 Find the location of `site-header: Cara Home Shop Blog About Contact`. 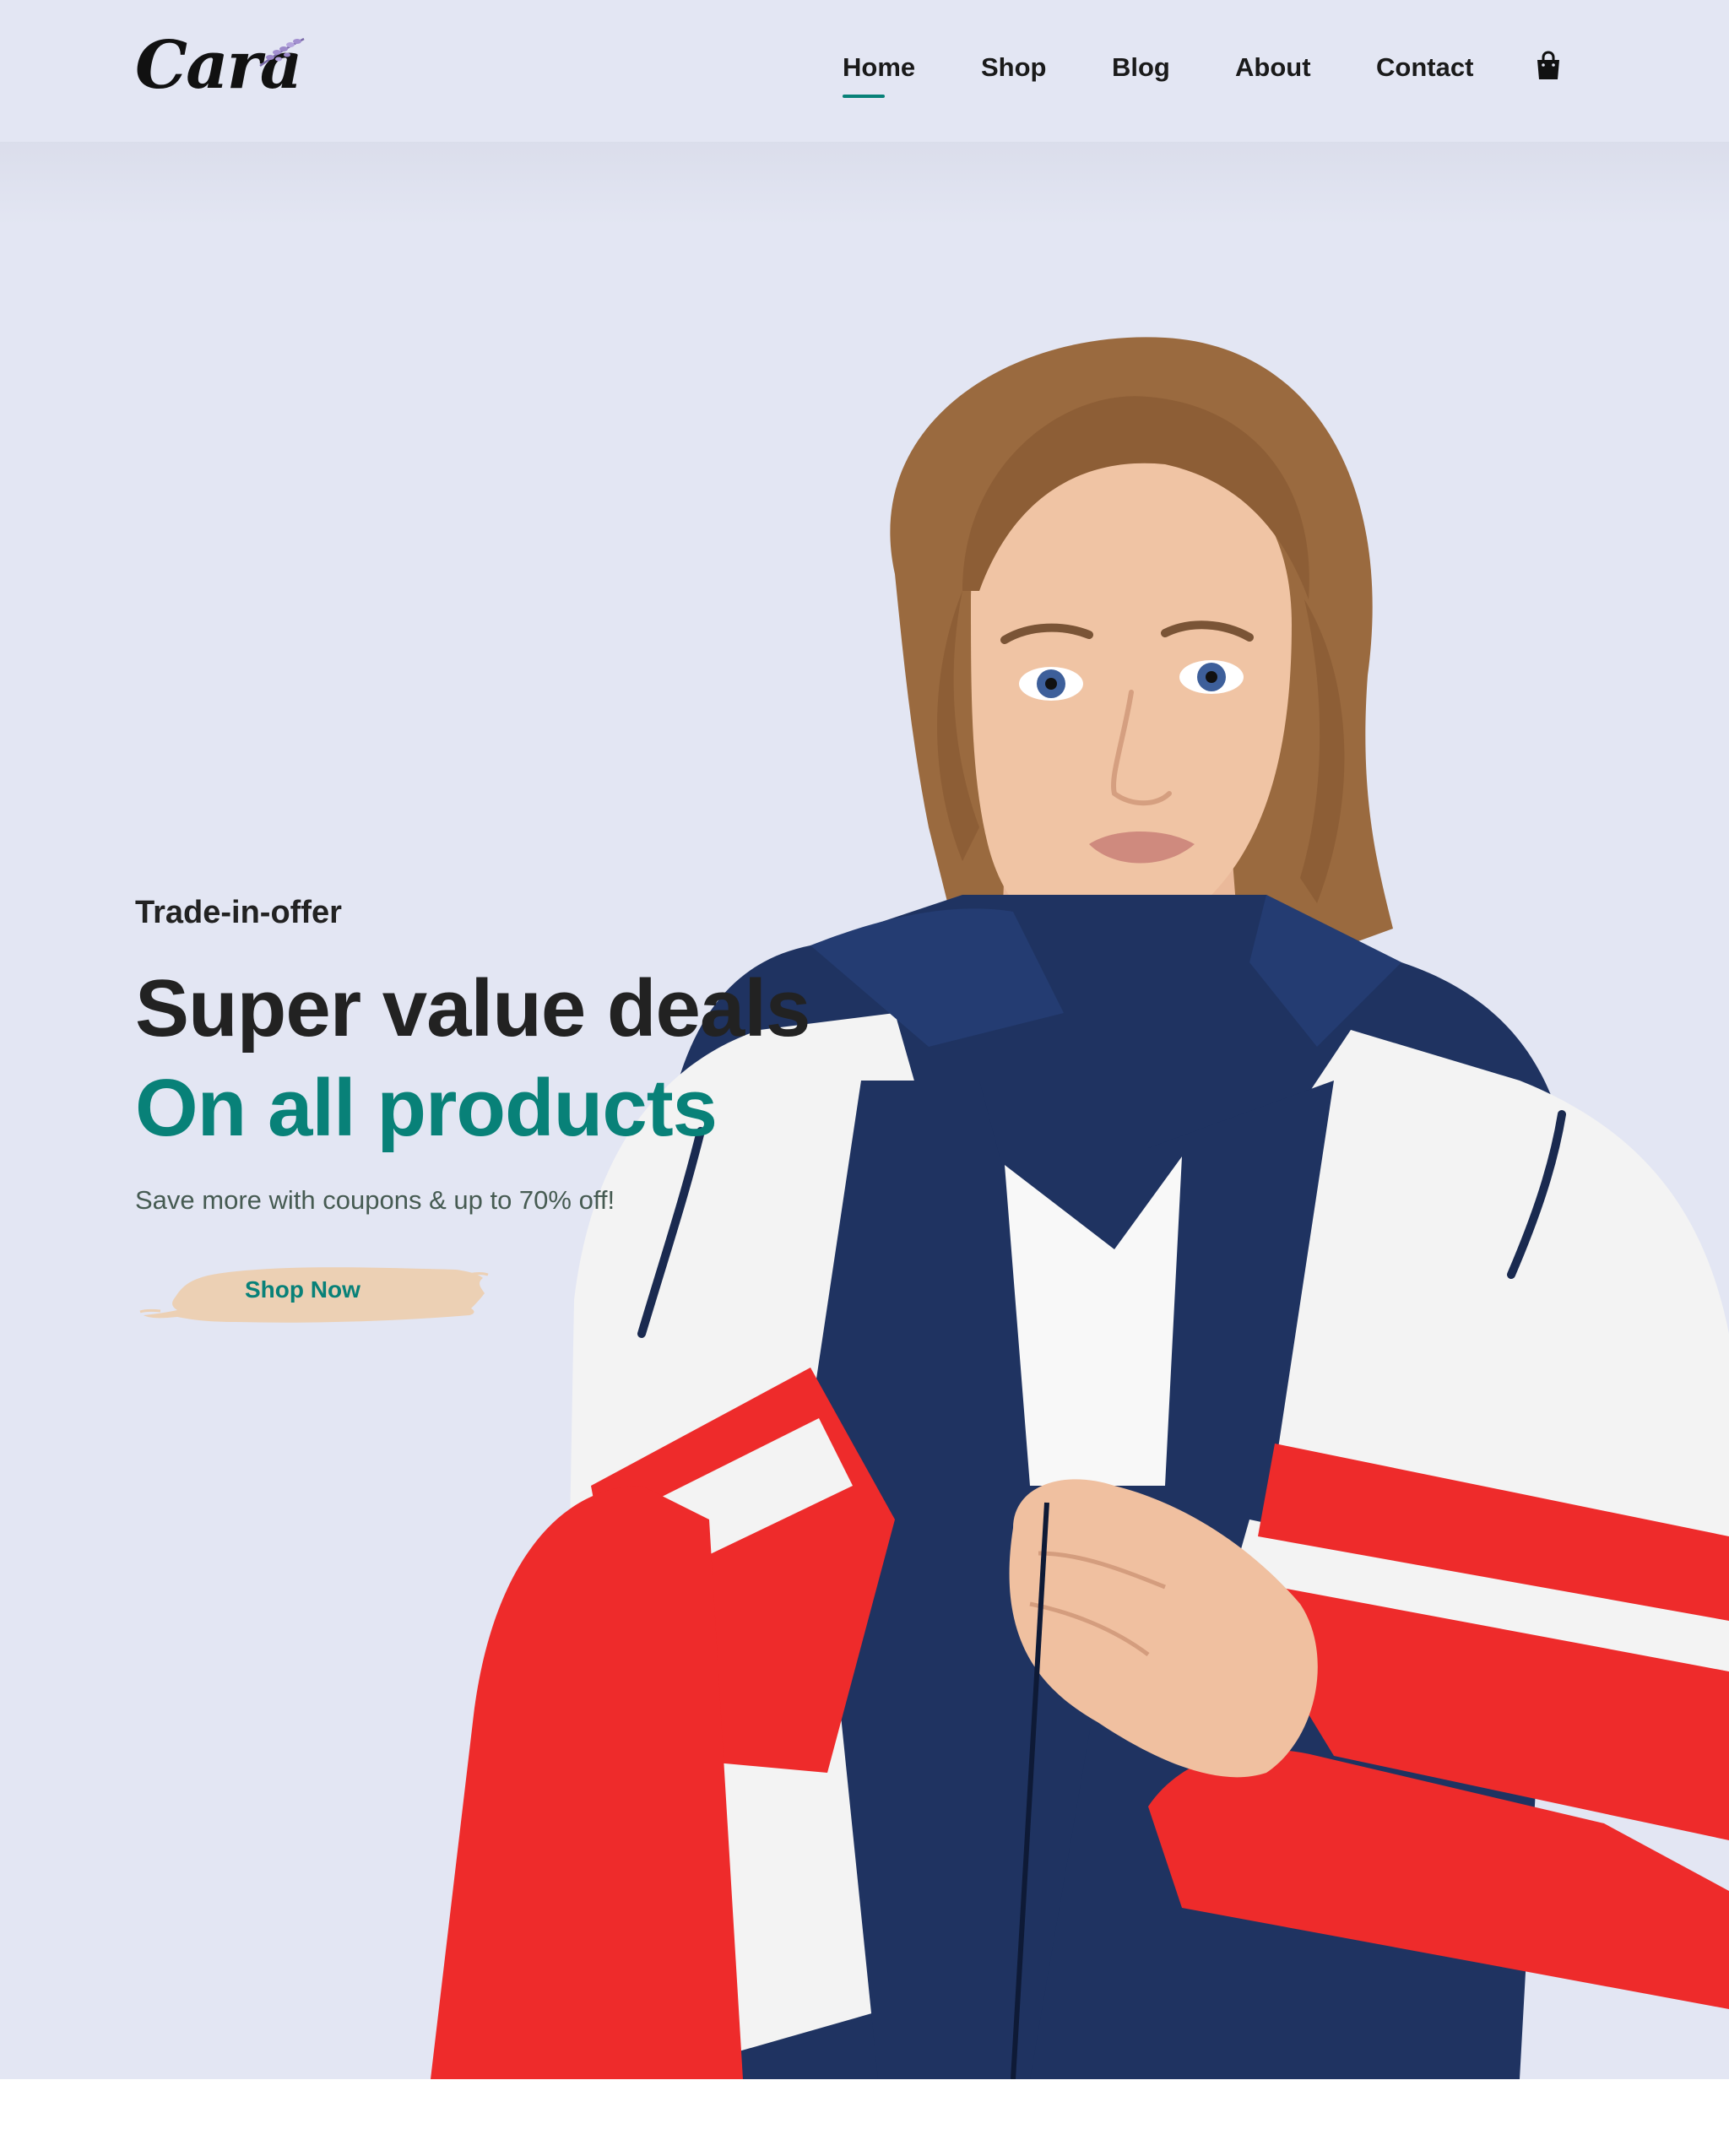

site-header: Cara Home Shop Blog About Contact is located at coordinates (864, 71).